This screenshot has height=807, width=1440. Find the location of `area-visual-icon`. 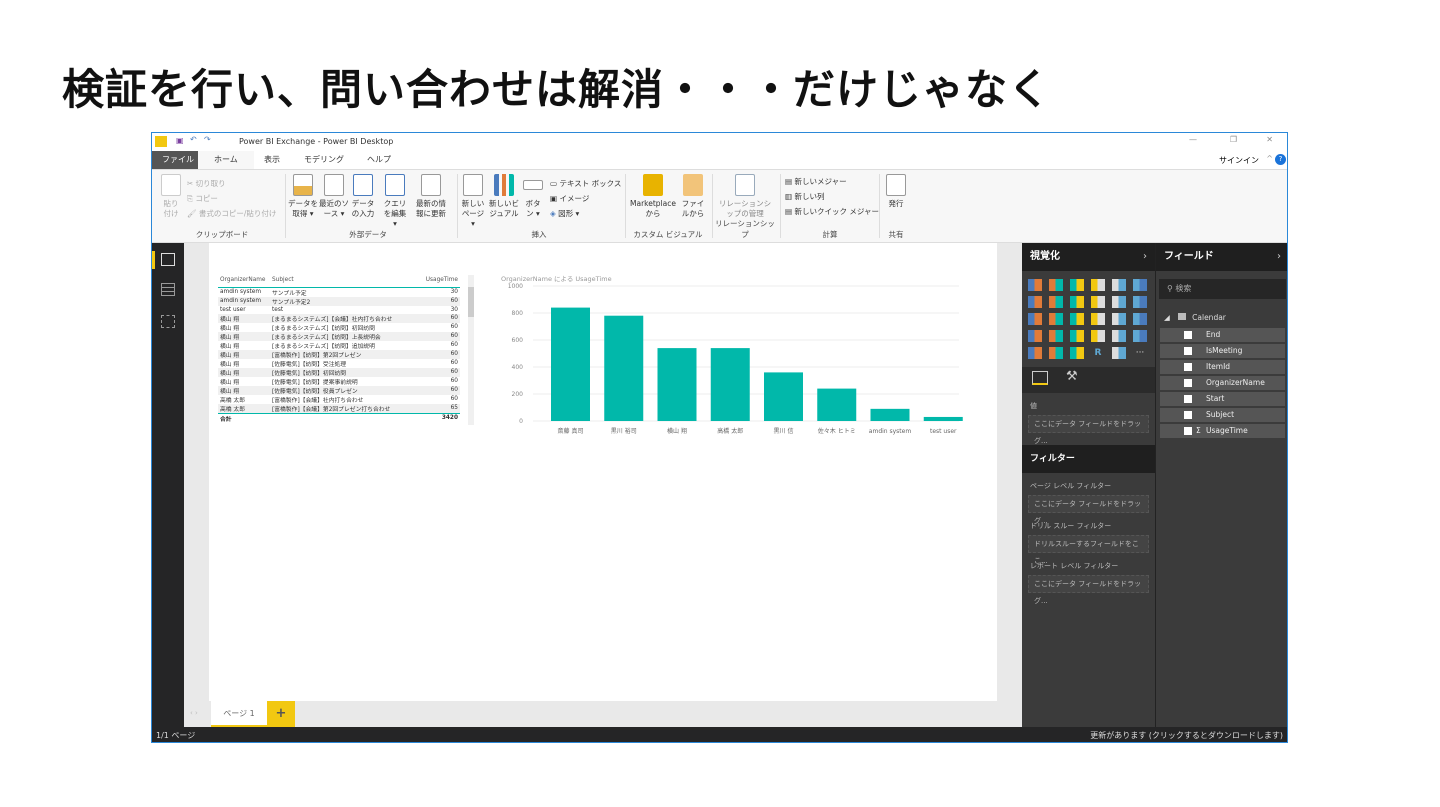

area-visual-icon is located at coordinates (1056, 302).